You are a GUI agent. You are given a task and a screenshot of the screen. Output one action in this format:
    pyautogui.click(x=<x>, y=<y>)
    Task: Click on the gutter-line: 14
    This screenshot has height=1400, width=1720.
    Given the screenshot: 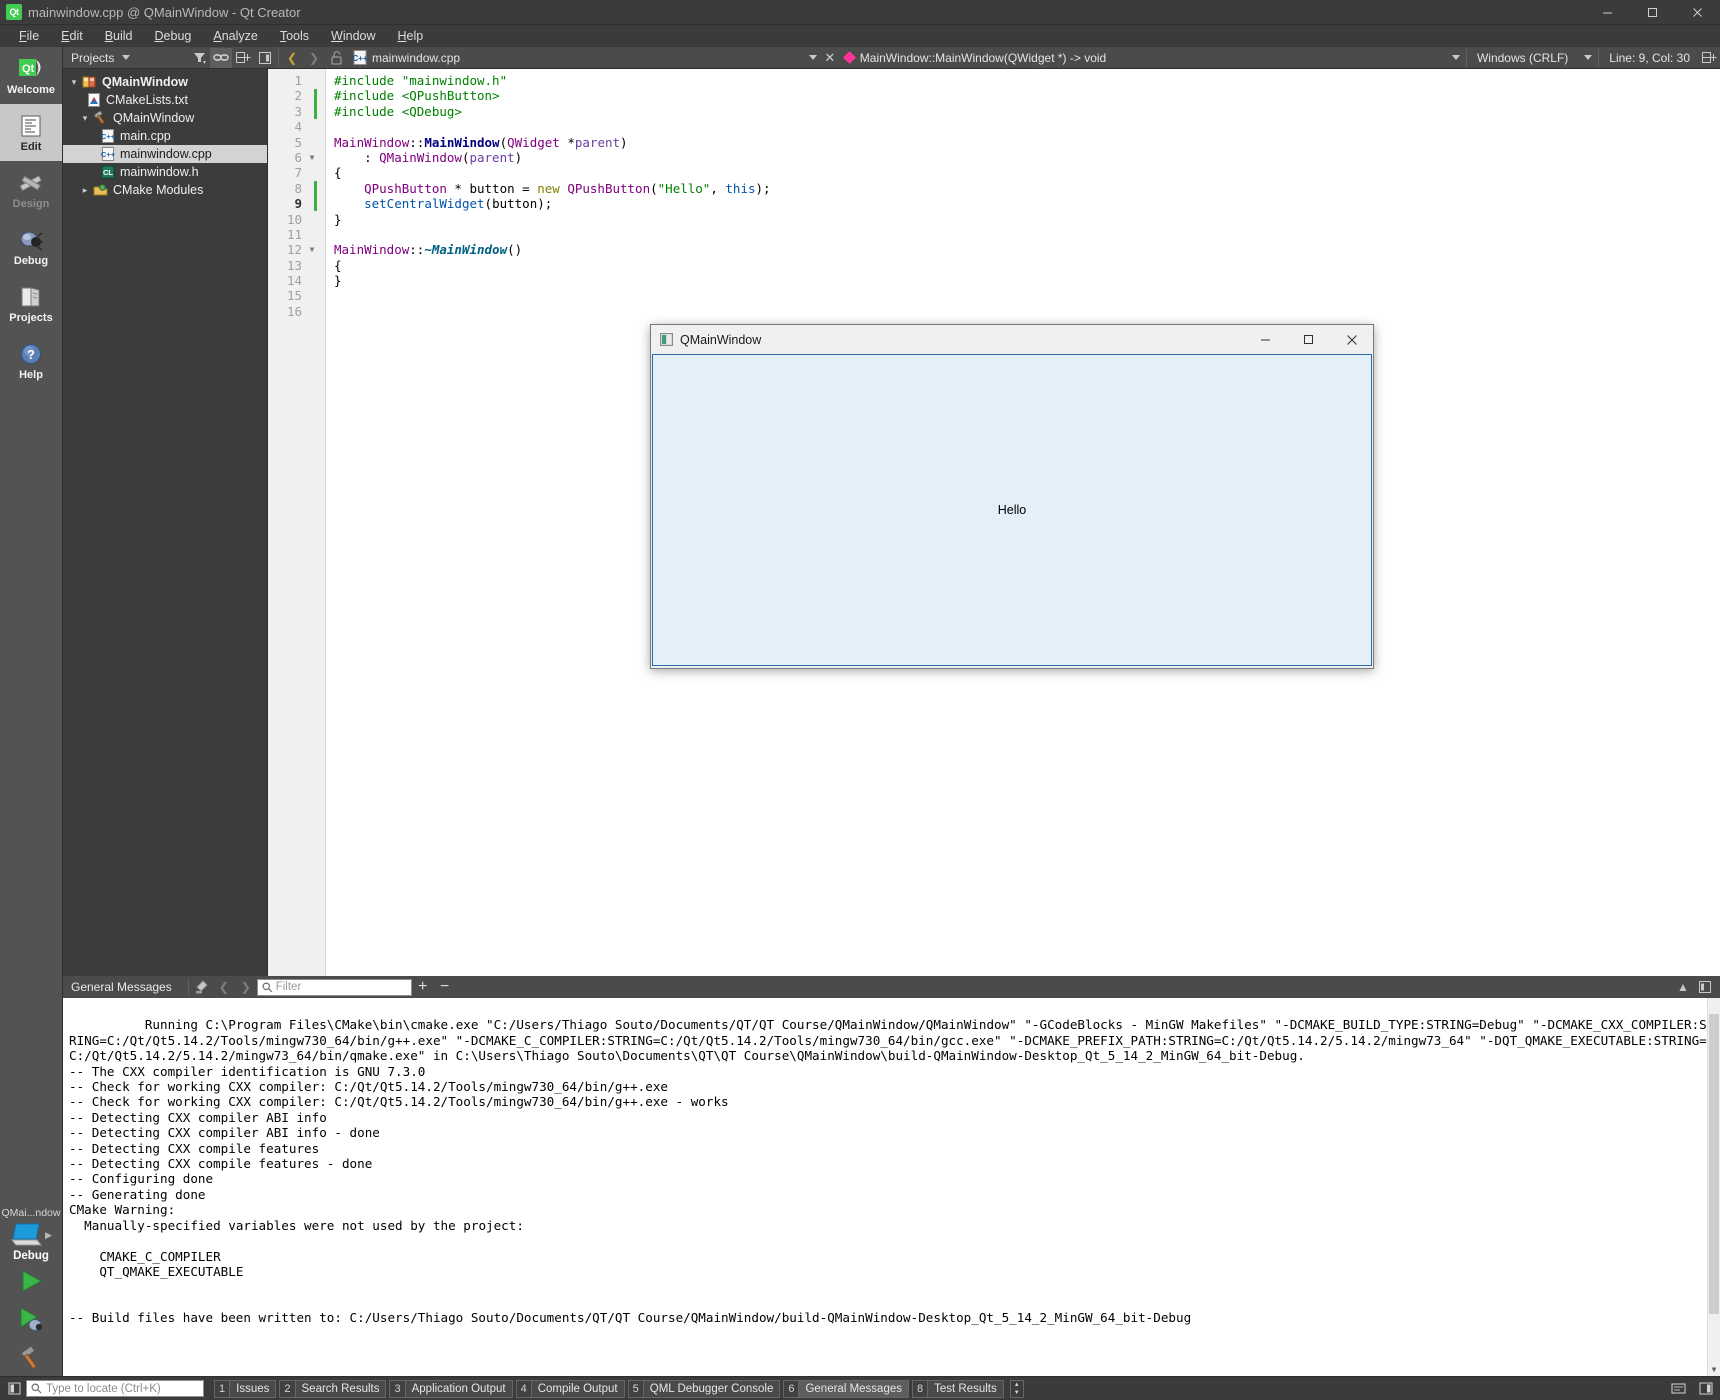 What is the action you would take?
    pyautogui.click(x=296, y=280)
    